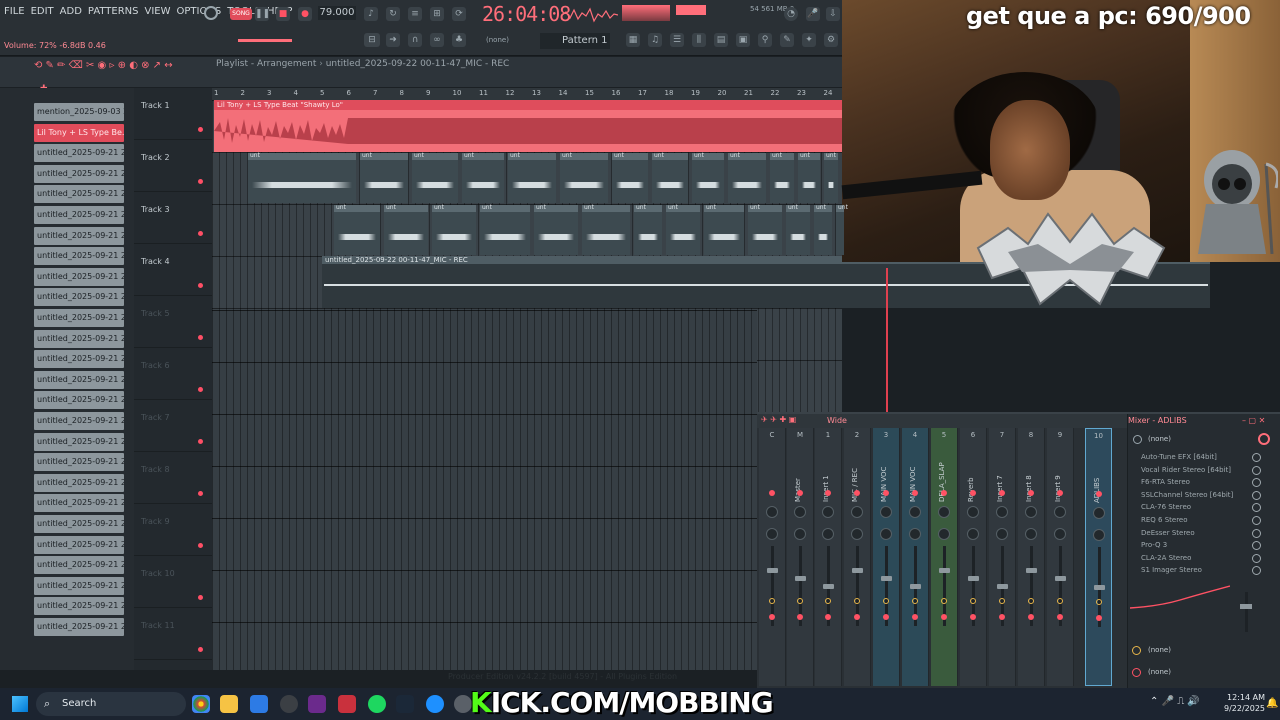  Describe the element at coordinates (691, 10) in the screenshot. I see `master-pitch-slider` at that location.